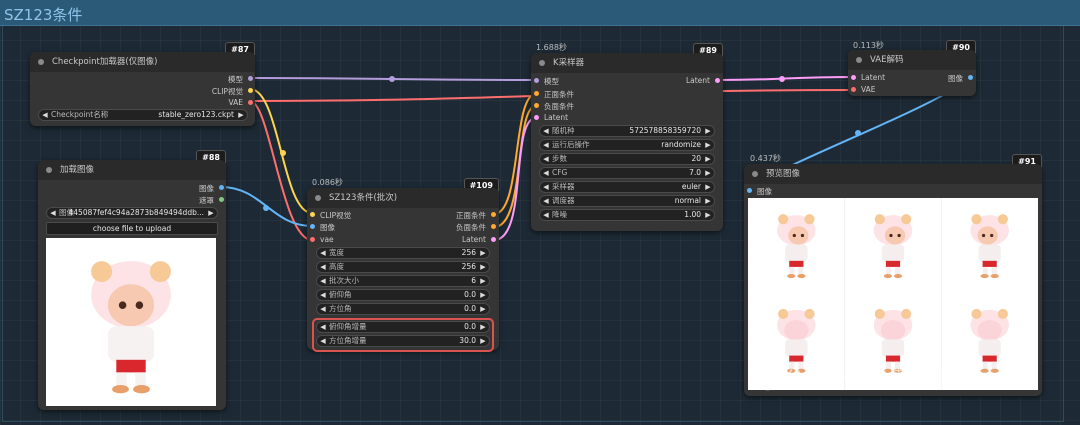 The height and width of the screenshot is (425, 1080). Describe the element at coordinates (403, 295) in the screenshot. I see `elevation-stepper: ◀ 俯仰角 0.0 ▶` at that location.